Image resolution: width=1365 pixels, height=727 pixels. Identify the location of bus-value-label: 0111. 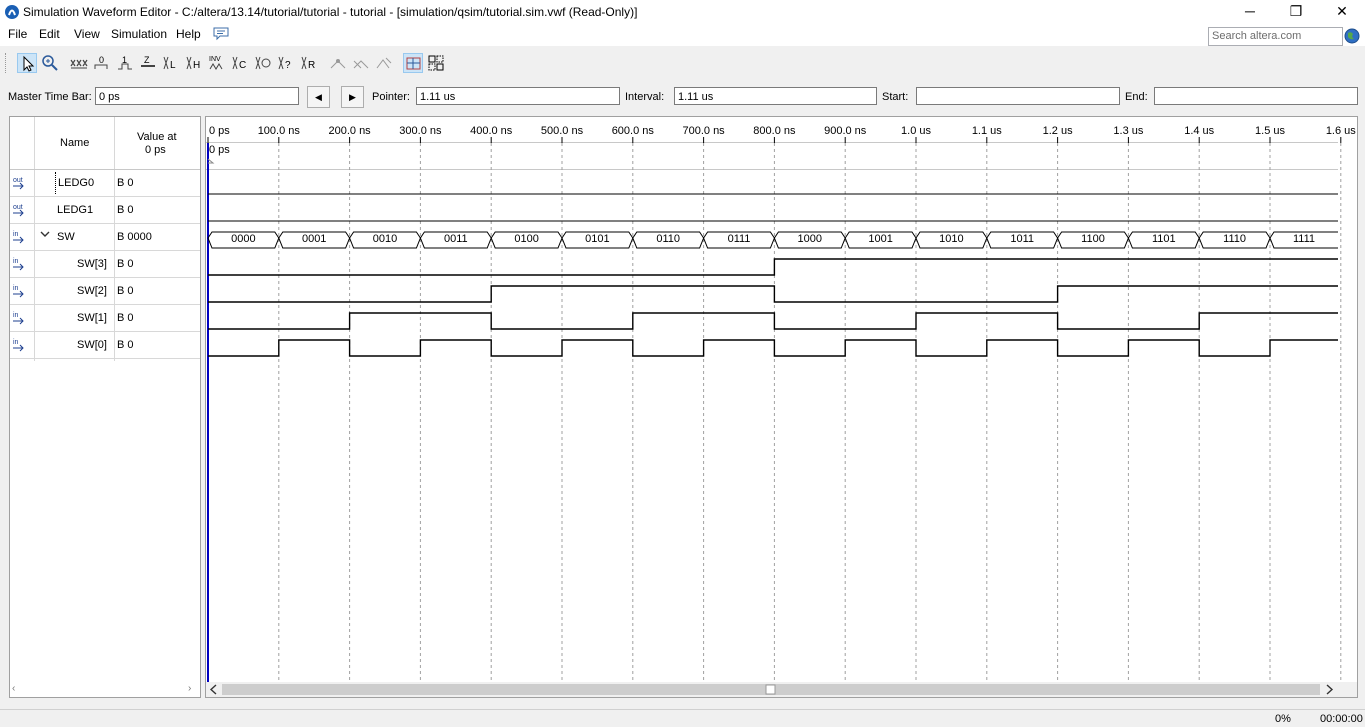
(739, 239).